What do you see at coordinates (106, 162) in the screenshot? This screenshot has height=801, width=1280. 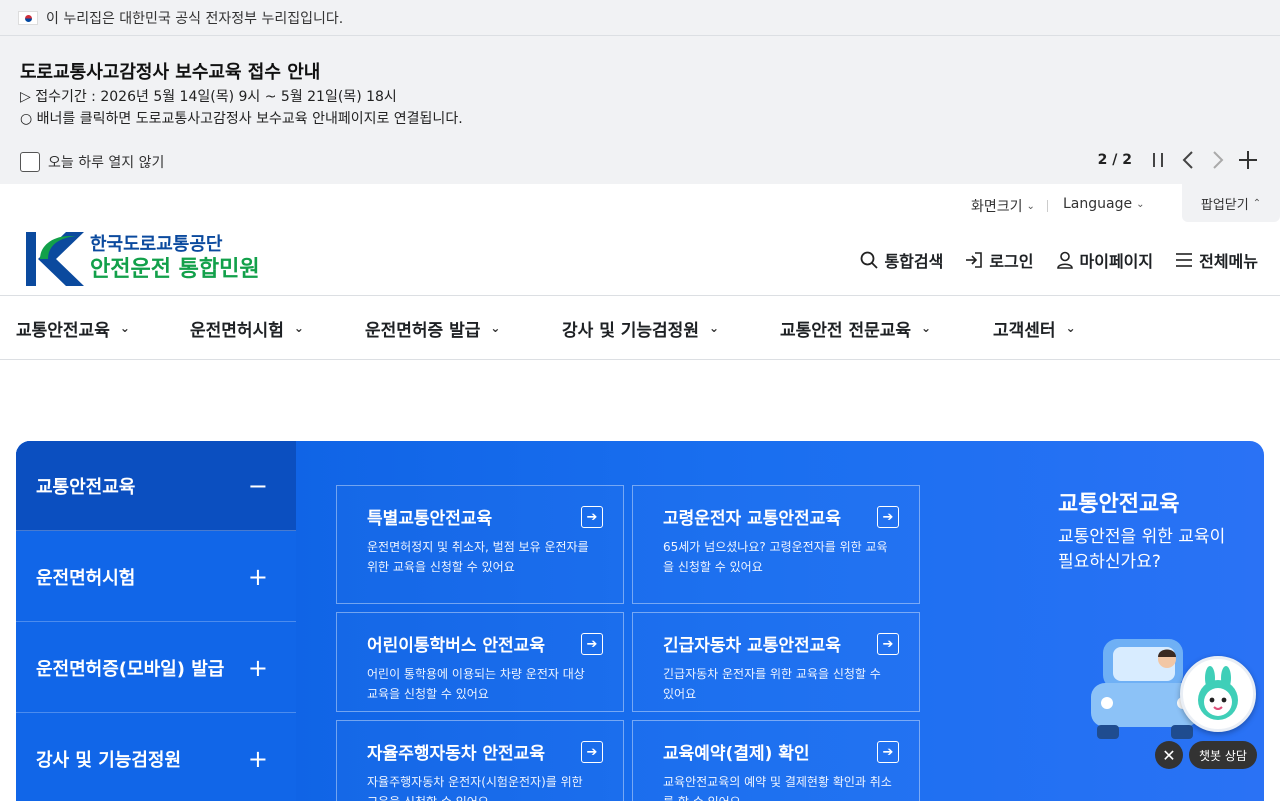 I see `dont-show-label: 오늘 하루 열지 않기` at bounding box center [106, 162].